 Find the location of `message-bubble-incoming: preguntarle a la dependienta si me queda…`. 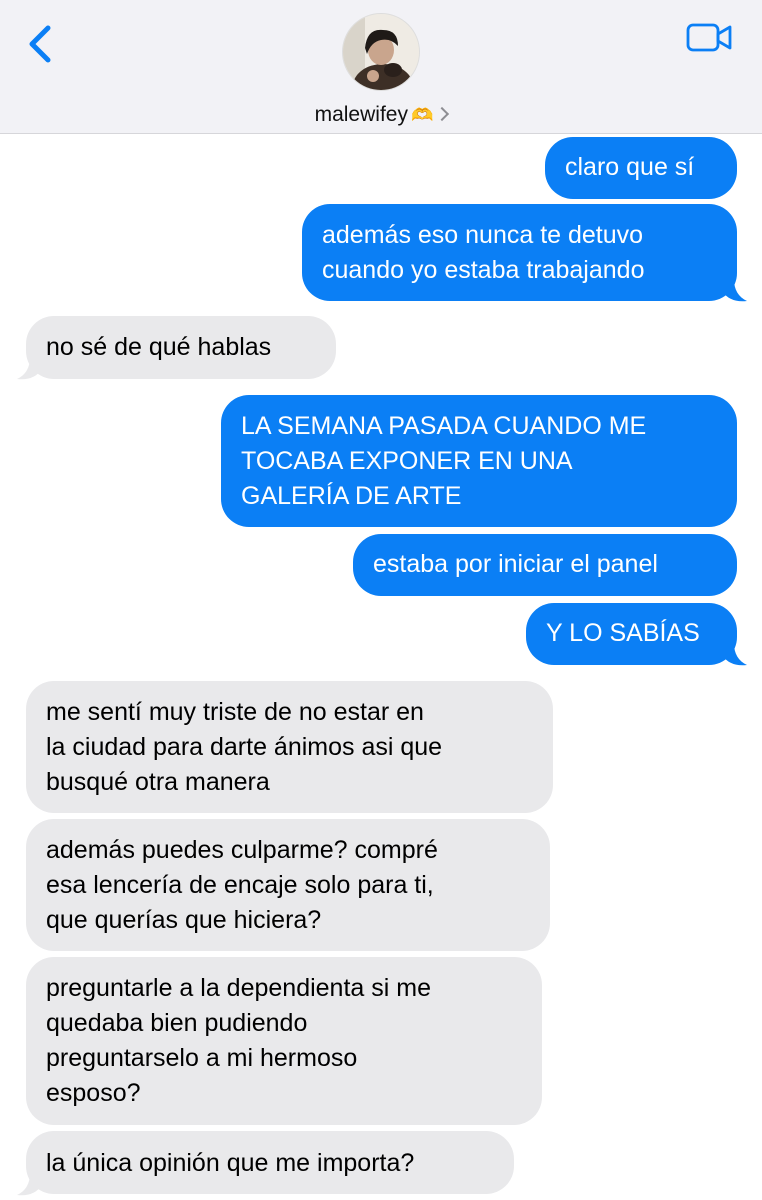

message-bubble-incoming: preguntarle a la dependienta si me queda… is located at coordinates (284, 1041).